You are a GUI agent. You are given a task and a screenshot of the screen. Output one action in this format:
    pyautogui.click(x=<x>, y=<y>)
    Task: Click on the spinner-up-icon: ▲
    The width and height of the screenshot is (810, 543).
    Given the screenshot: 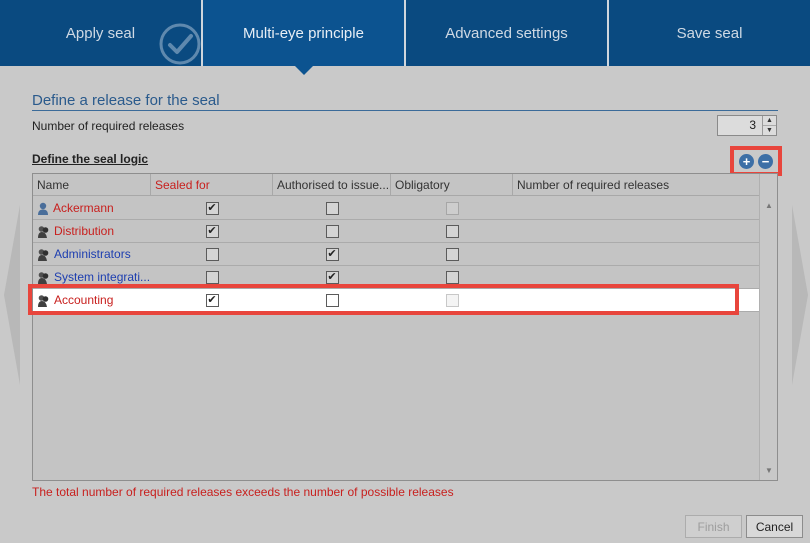 What is the action you would take?
    pyautogui.click(x=769, y=121)
    